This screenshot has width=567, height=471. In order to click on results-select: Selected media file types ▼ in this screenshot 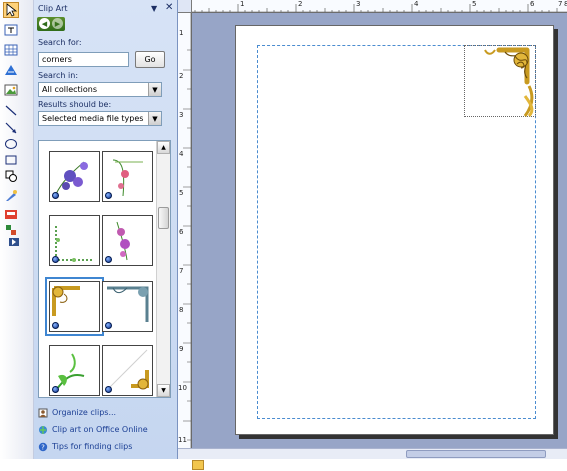, I will do `click(100, 118)`.